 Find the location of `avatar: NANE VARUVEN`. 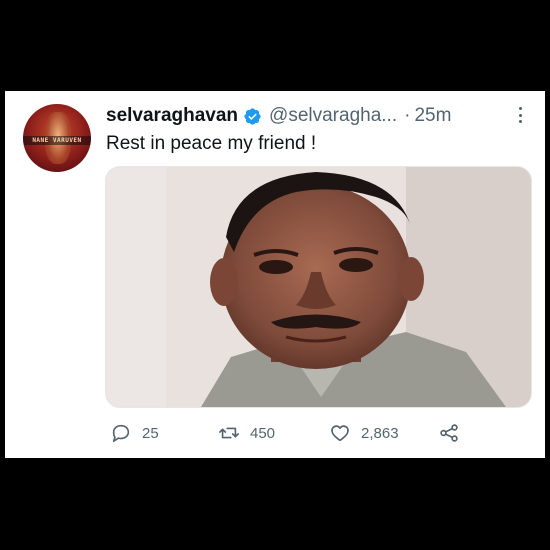

avatar: NANE VARUVEN is located at coordinates (57, 138).